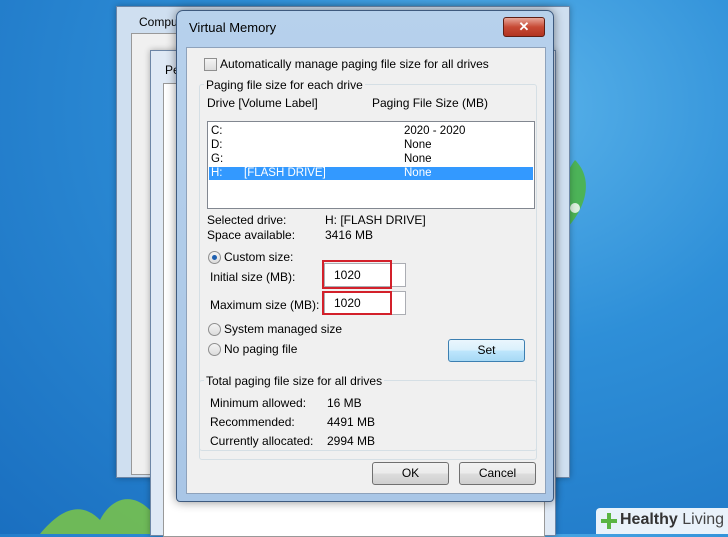 The image size is (728, 537). What do you see at coordinates (371, 173) in the screenshot?
I see `drive-row-selected: H: [FLASH DRIVE] None` at bounding box center [371, 173].